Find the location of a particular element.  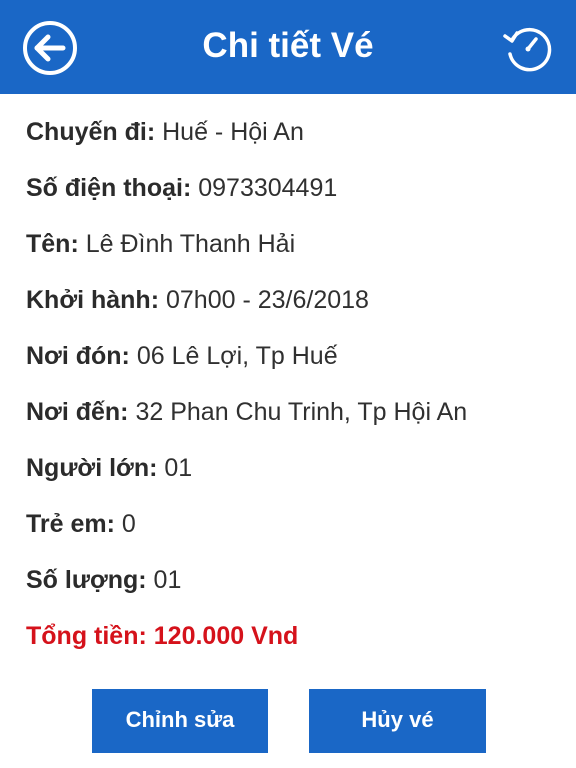

total-row: Tổng tiền: 120.000 Vnd is located at coordinates (291, 636).